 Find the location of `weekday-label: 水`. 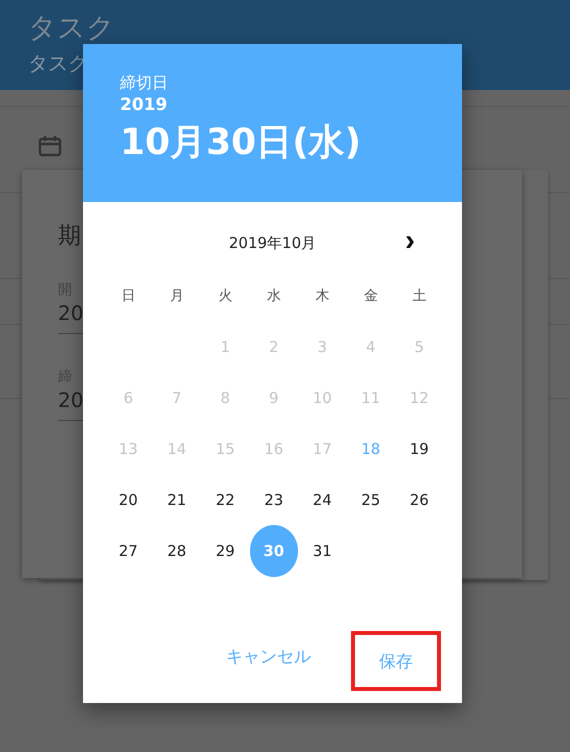

weekday-label: 水 is located at coordinates (274, 296).